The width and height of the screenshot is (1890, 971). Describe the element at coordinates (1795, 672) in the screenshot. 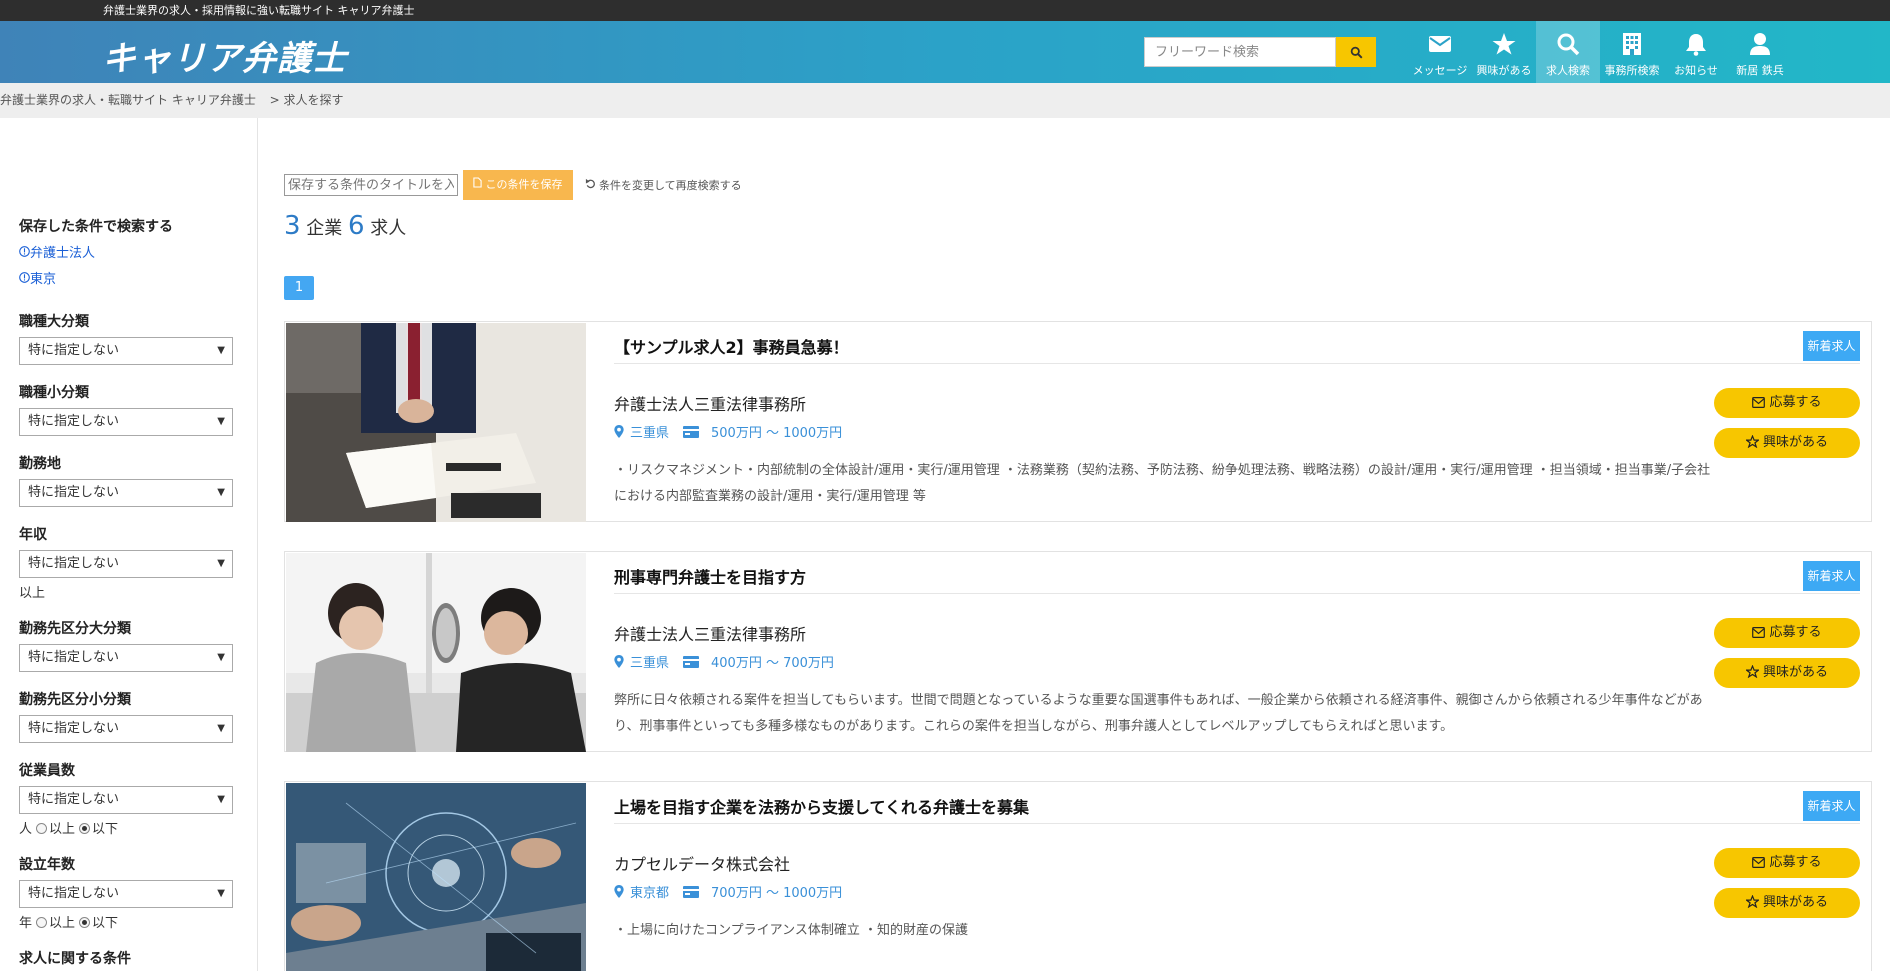

I see `interested-label: 興味がある` at that location.